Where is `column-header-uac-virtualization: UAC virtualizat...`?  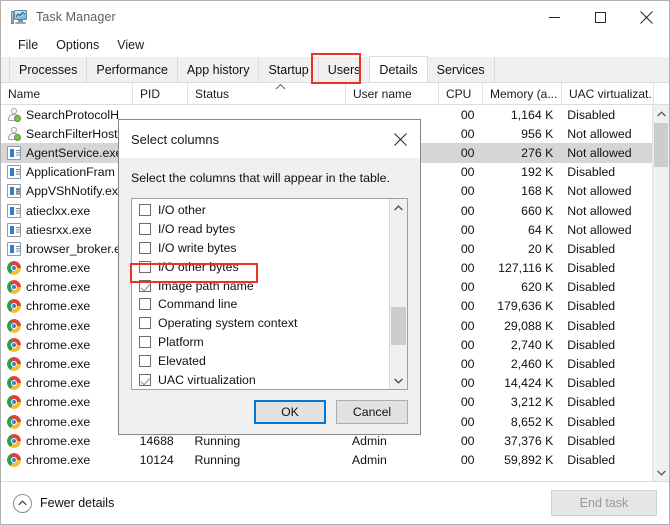
column-header-uac-virtualization: UAC virtualizat... is located at coordinates (608, 94).